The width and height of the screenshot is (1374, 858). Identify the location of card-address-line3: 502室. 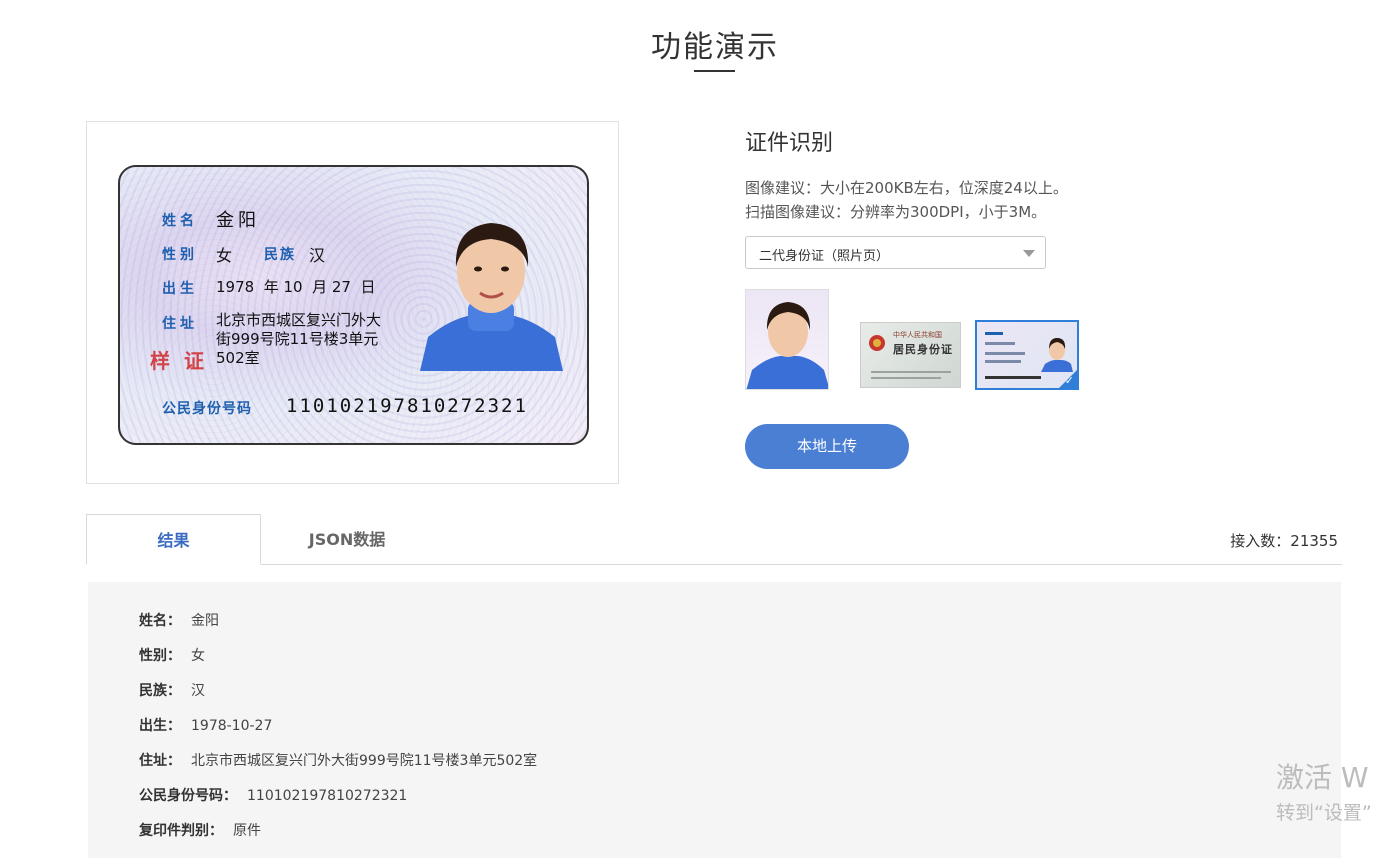
(238, 358).